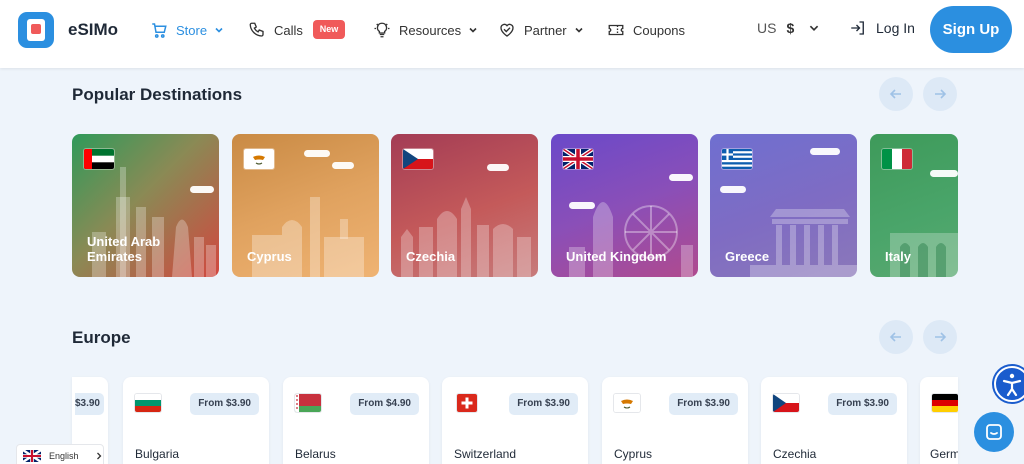 Image resolution: width=1024 pixels, height=464 pixels. What do you see at coordinates (914, 205) in the screenshot?
I see `destination-card-italy: Italy` at bounding box center [914, 205].